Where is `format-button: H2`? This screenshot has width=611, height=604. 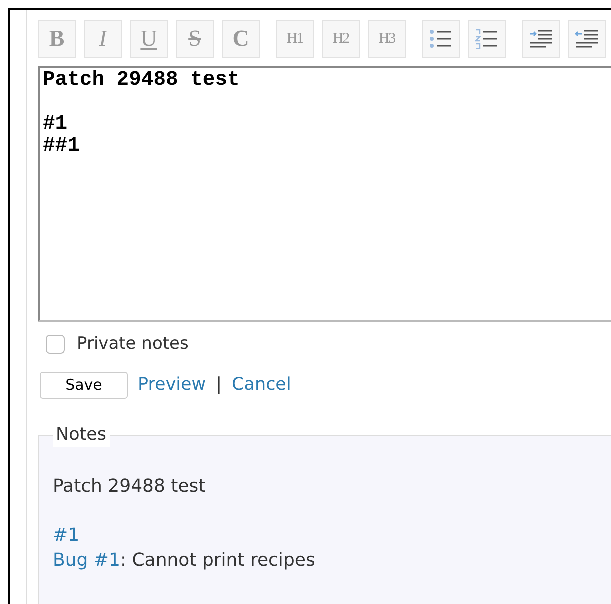
format-button: H2 is located at coordinates (341, 39).